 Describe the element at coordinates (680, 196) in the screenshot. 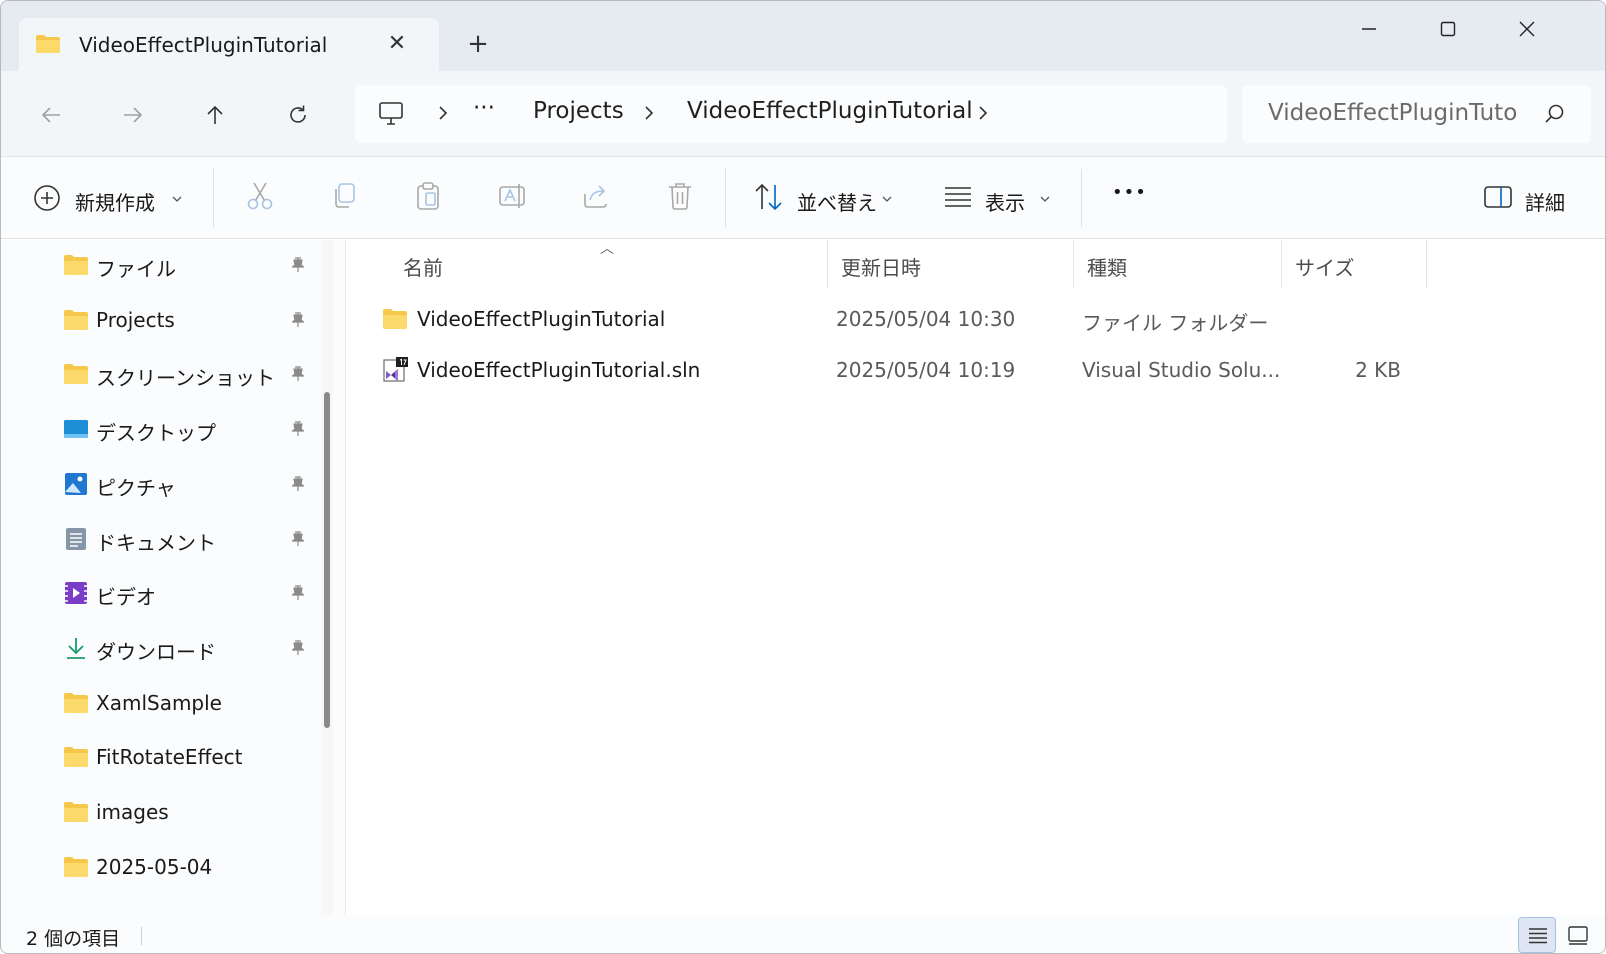

I see `trash-icon` at that location.